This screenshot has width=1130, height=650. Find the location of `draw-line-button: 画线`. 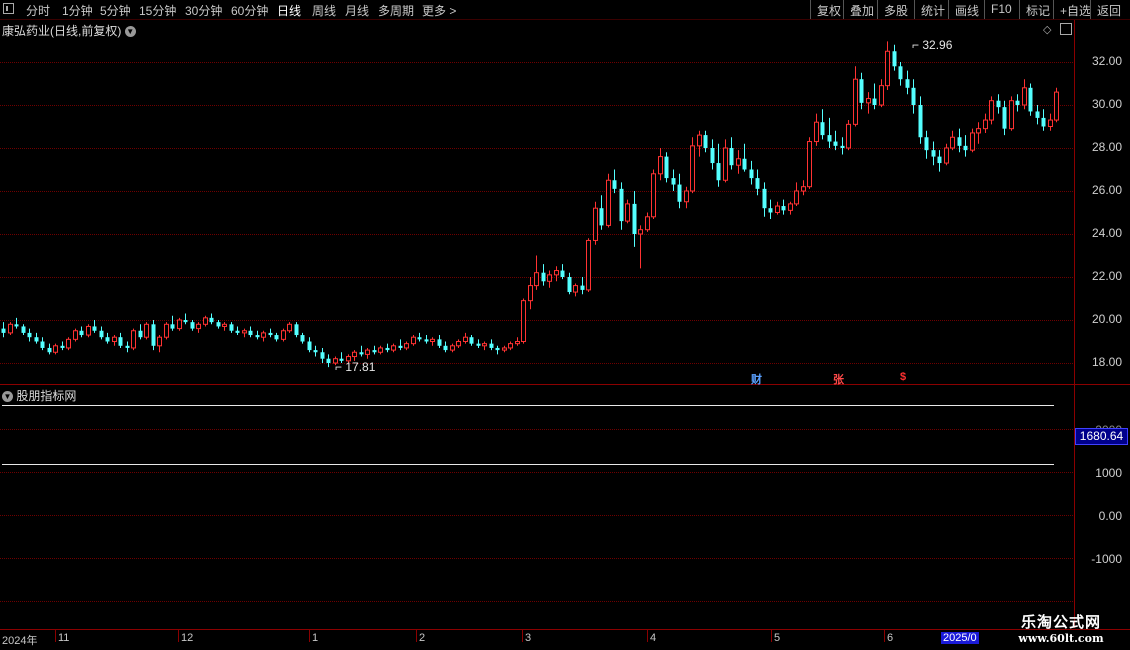

draw-line-button: 画线 is located at coordinates (966, 9).